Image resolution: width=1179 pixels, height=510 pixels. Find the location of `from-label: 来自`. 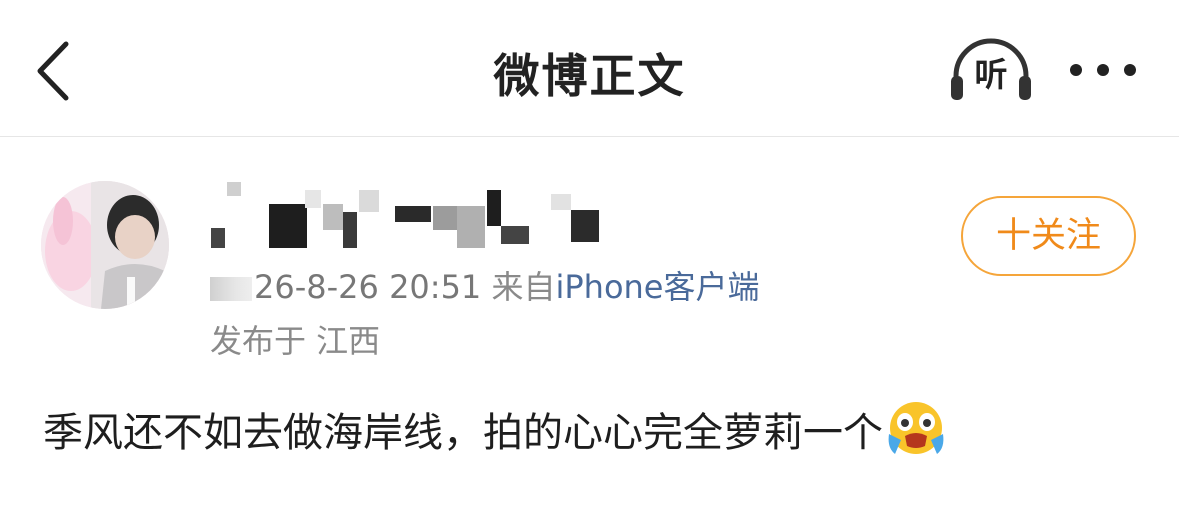

from-label: 来自 is located at coordinates (523, 287).